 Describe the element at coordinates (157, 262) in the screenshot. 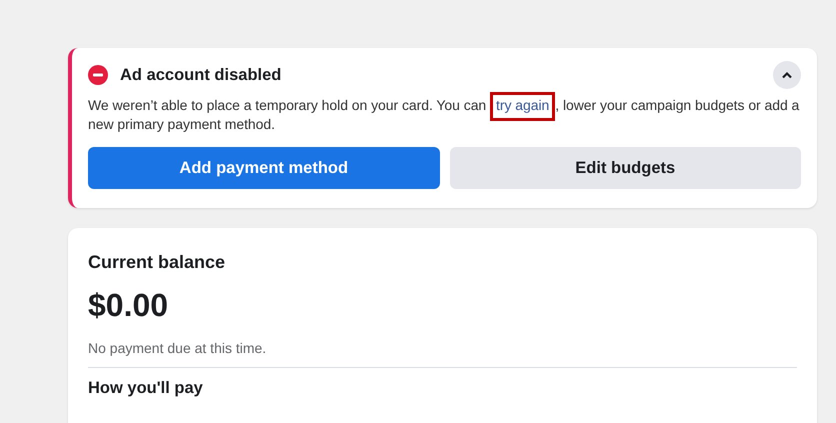

I see `balance-title: Current balance` at that location.